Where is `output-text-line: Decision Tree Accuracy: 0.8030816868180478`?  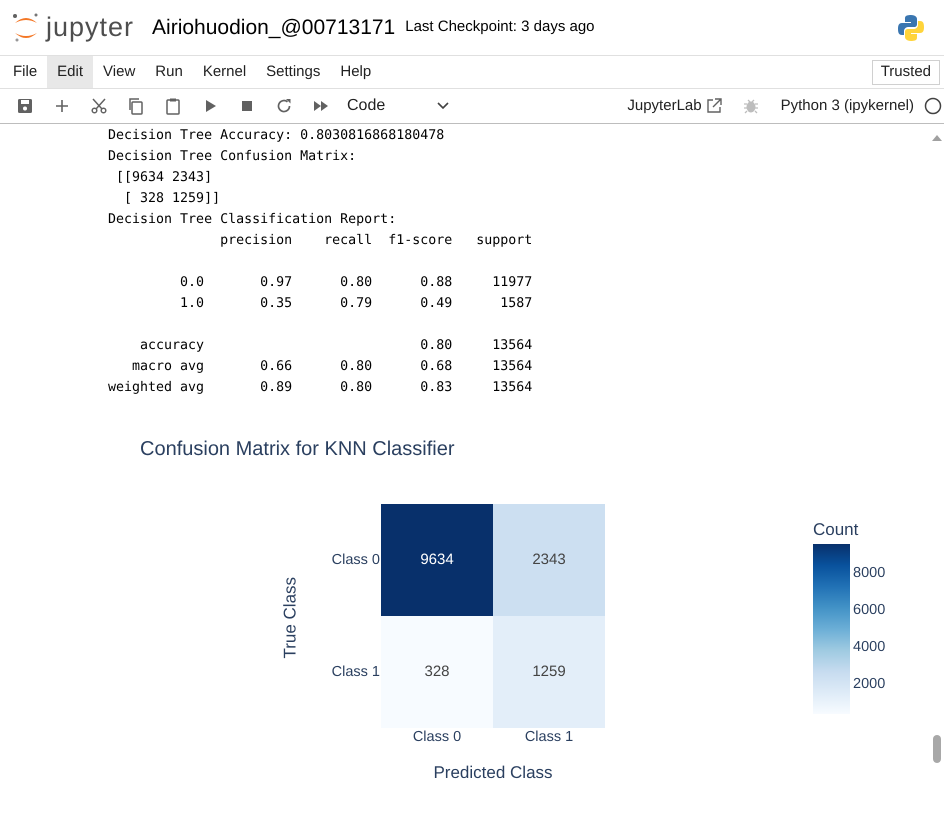
output-text-line: Decision Tree Accuracy: 0.8030816868180478 is located at coordinates (277, 136).